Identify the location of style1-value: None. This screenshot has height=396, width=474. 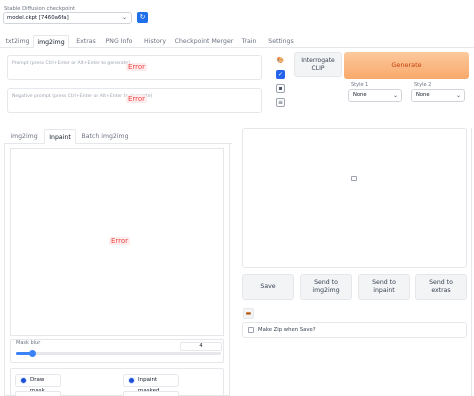
(360, 95).